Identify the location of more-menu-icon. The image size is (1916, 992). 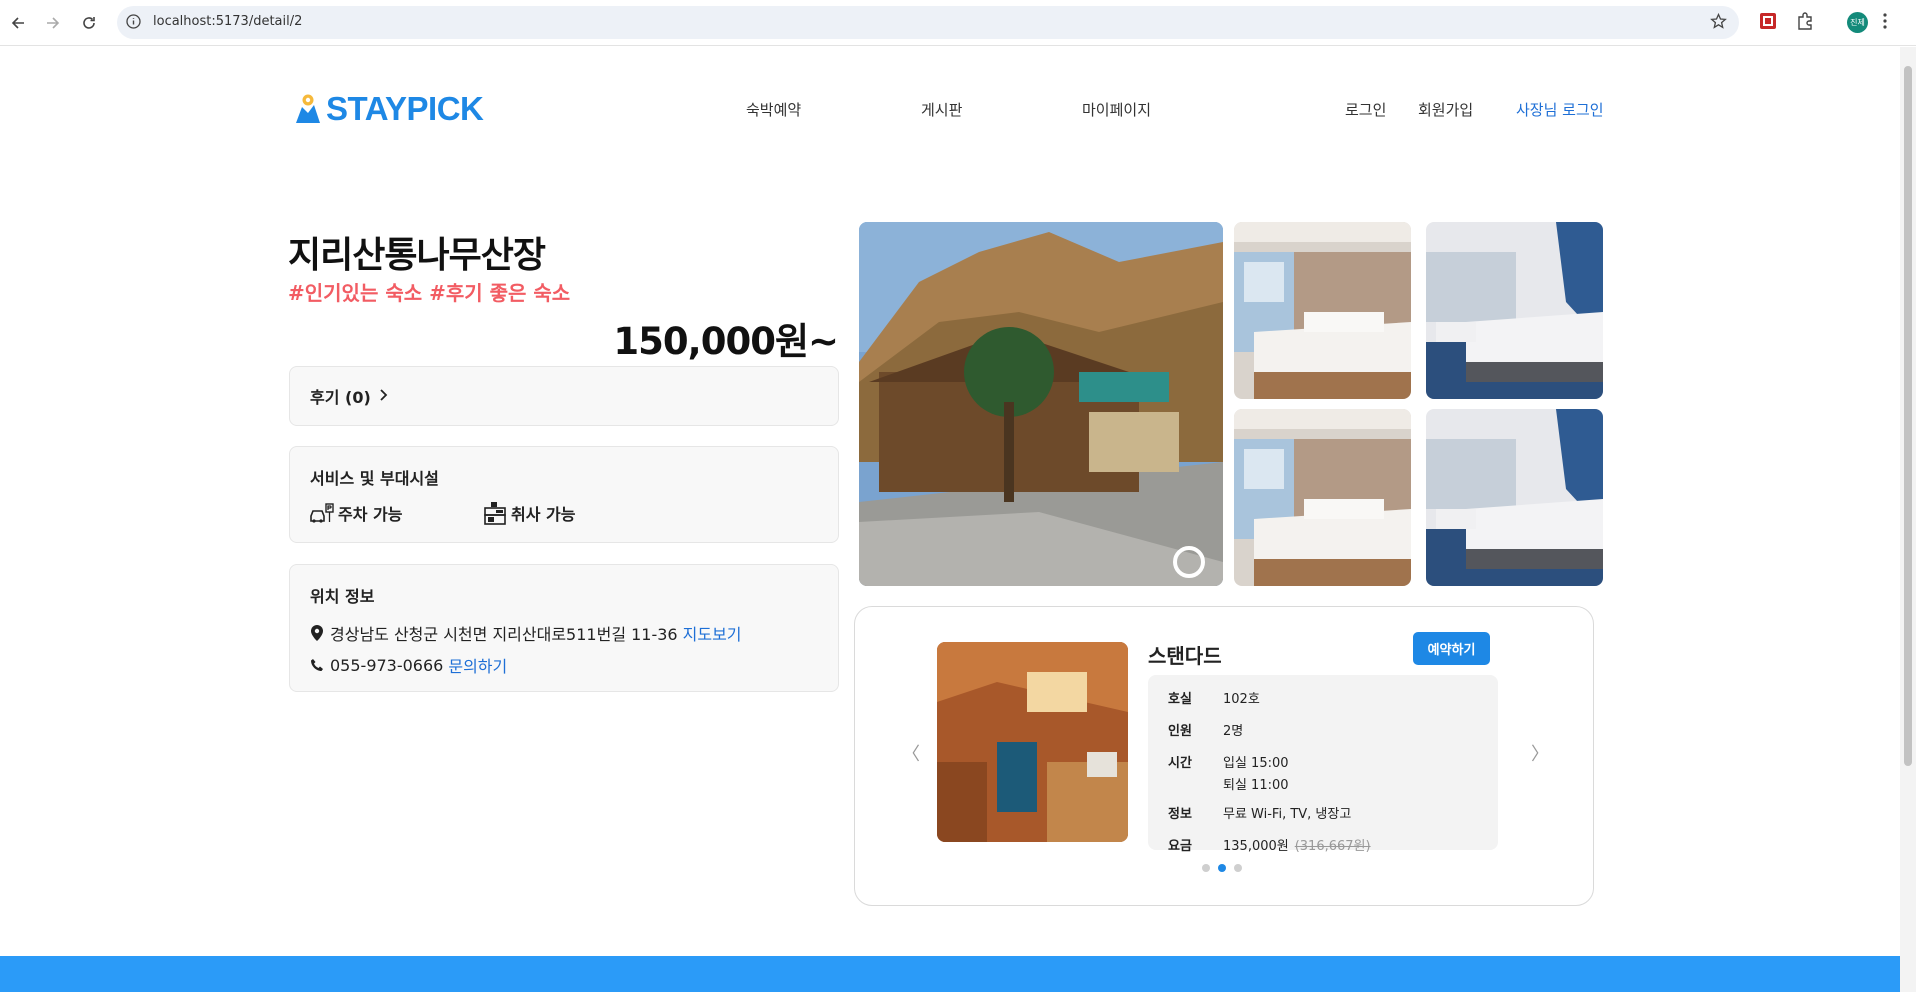
(1885, 23).